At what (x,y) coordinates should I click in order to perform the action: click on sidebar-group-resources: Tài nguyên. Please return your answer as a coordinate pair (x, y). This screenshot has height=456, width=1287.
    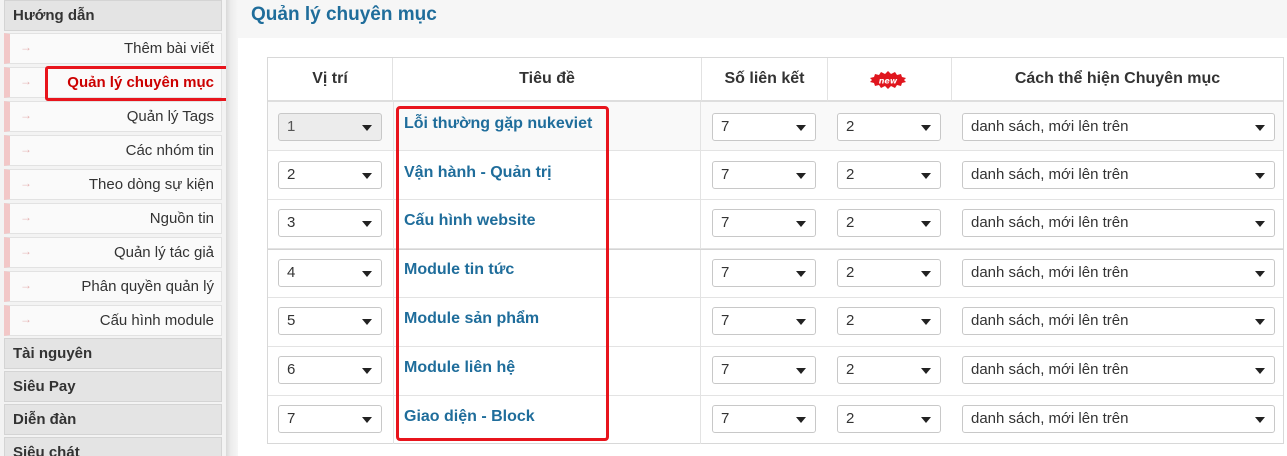
    Looking at the image, I should click on (113, 353).